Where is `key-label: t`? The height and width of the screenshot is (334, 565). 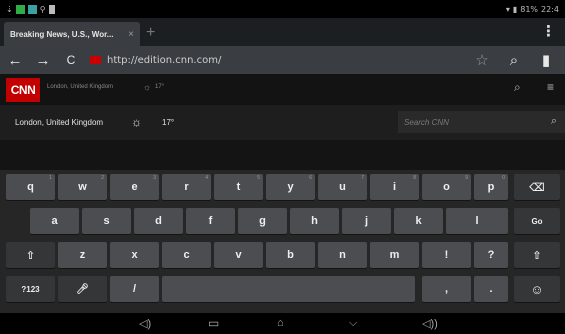 key-label: t is located at coordinates (238, 187).